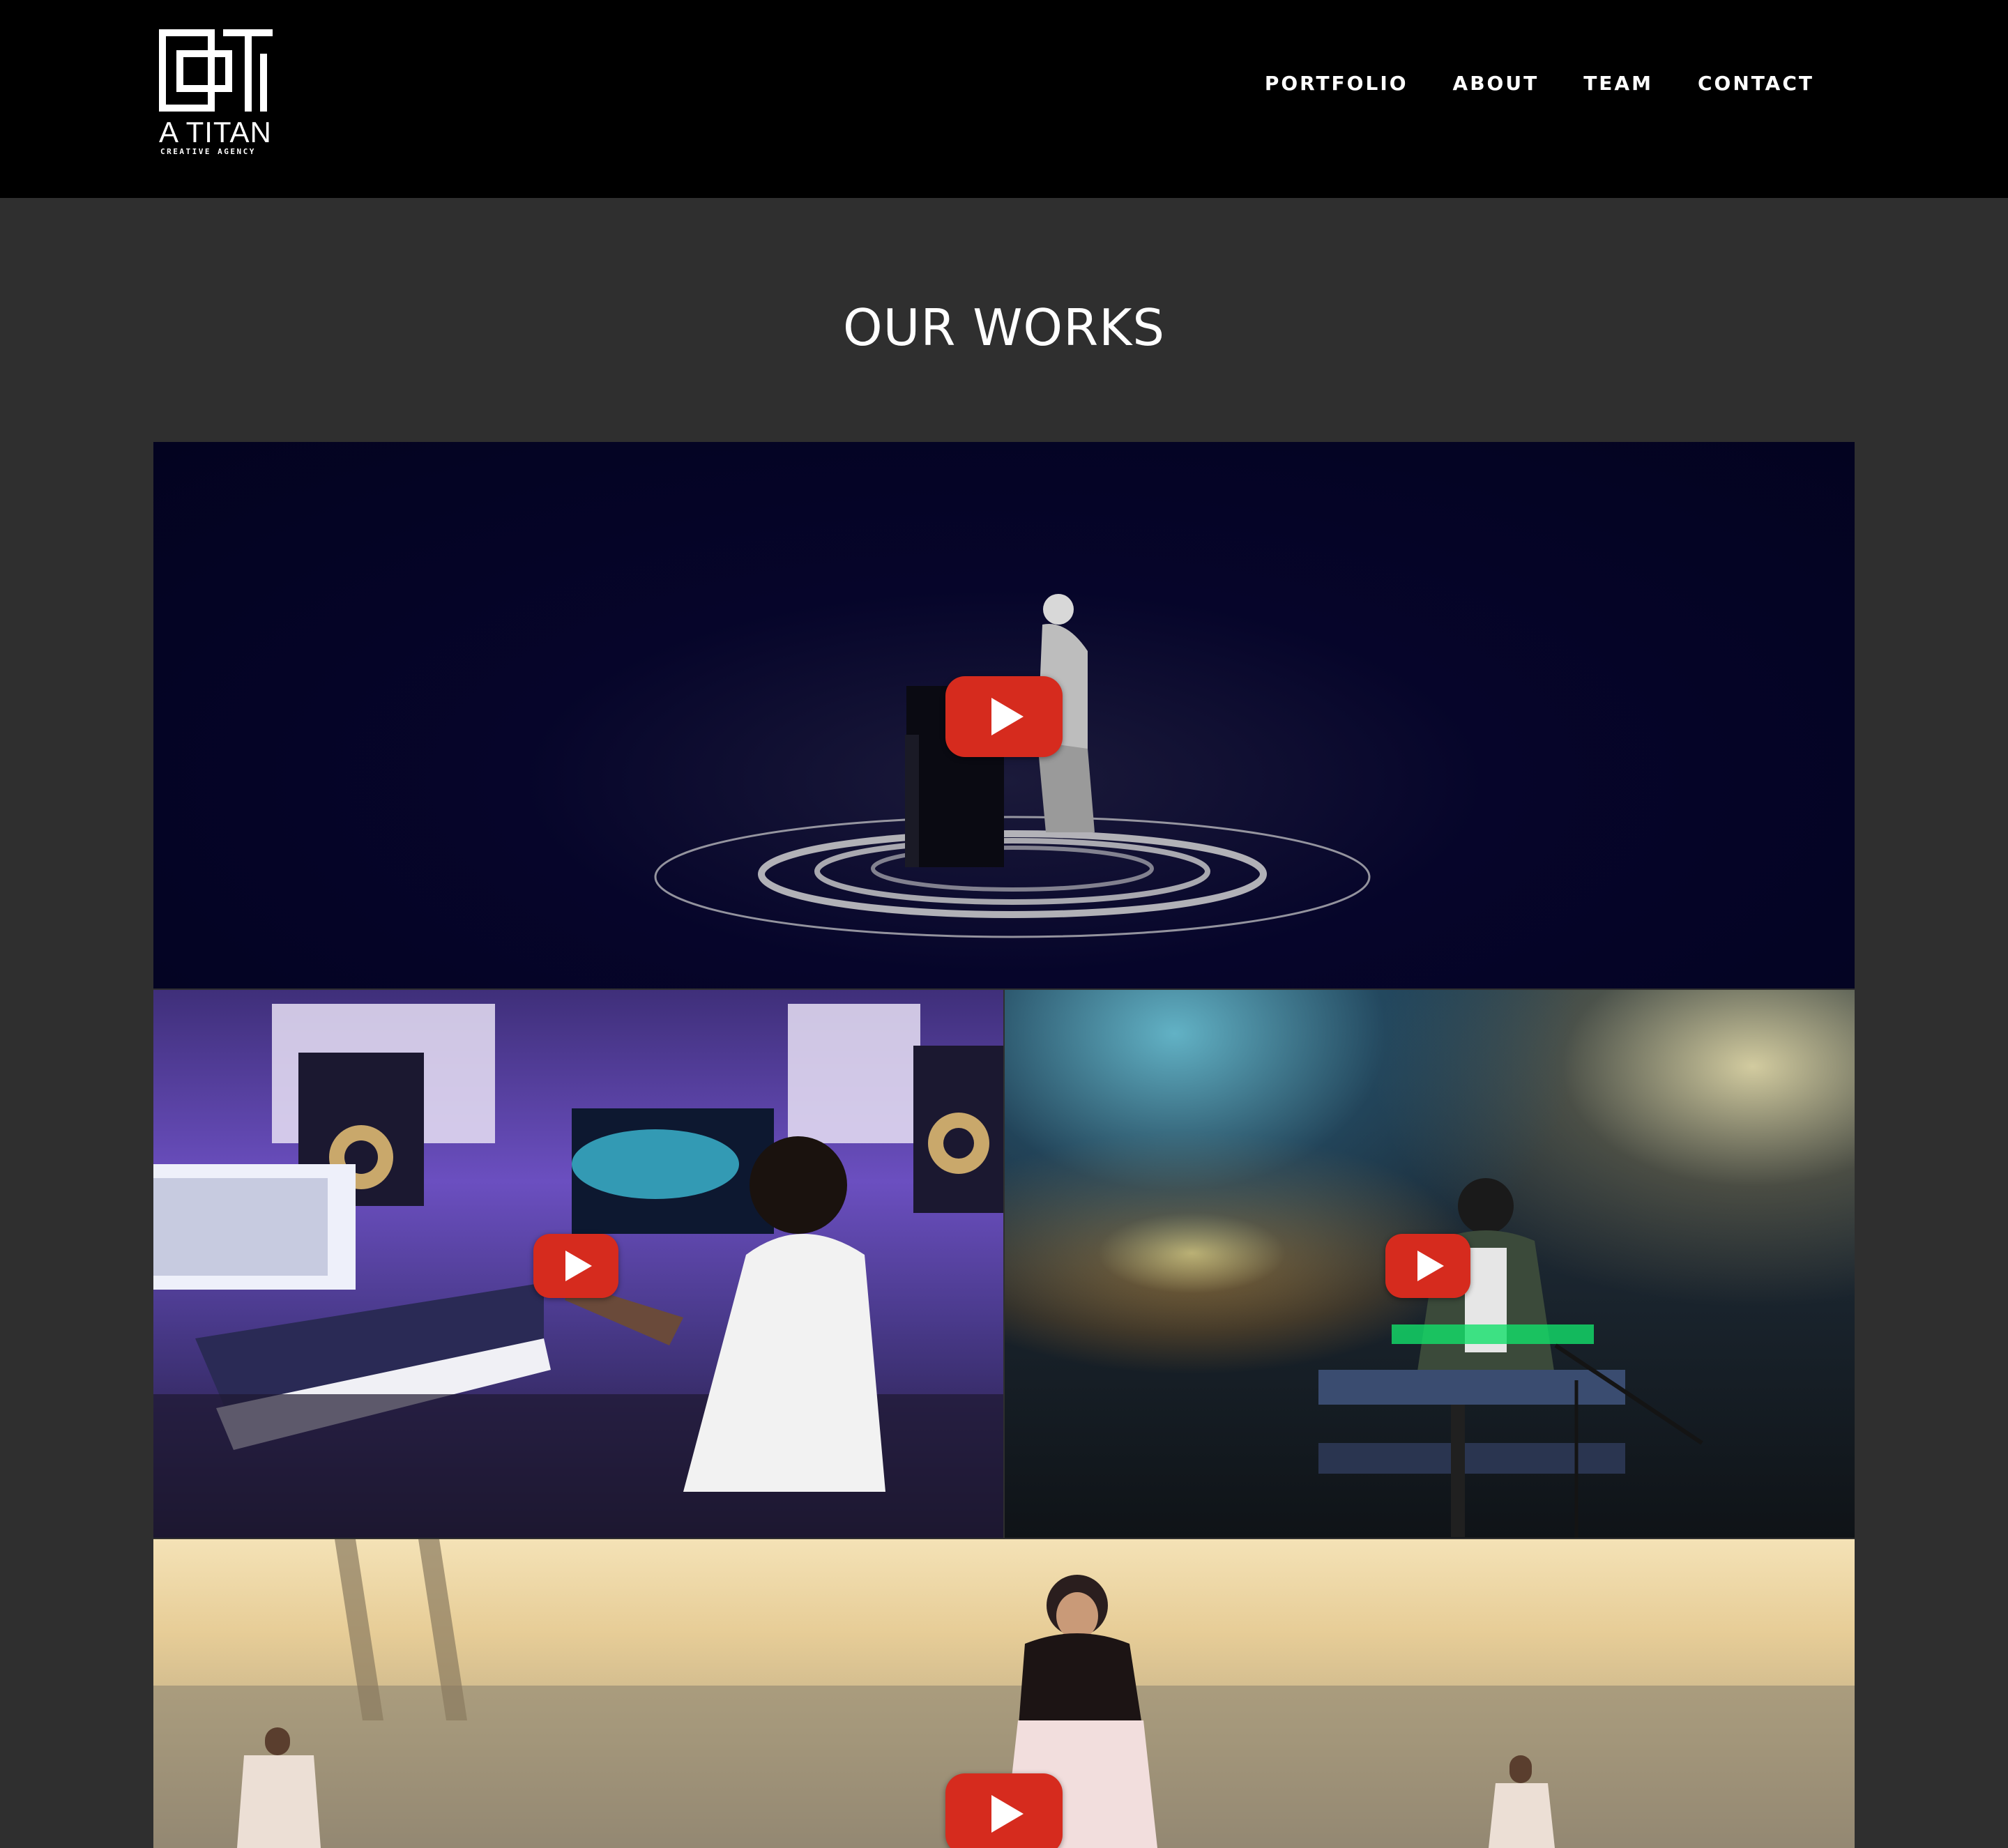 The height and width of the screenshot is (1848, 2008). I want to click on nav-portfolio: PORTFOLIO, so click(1336, 84).